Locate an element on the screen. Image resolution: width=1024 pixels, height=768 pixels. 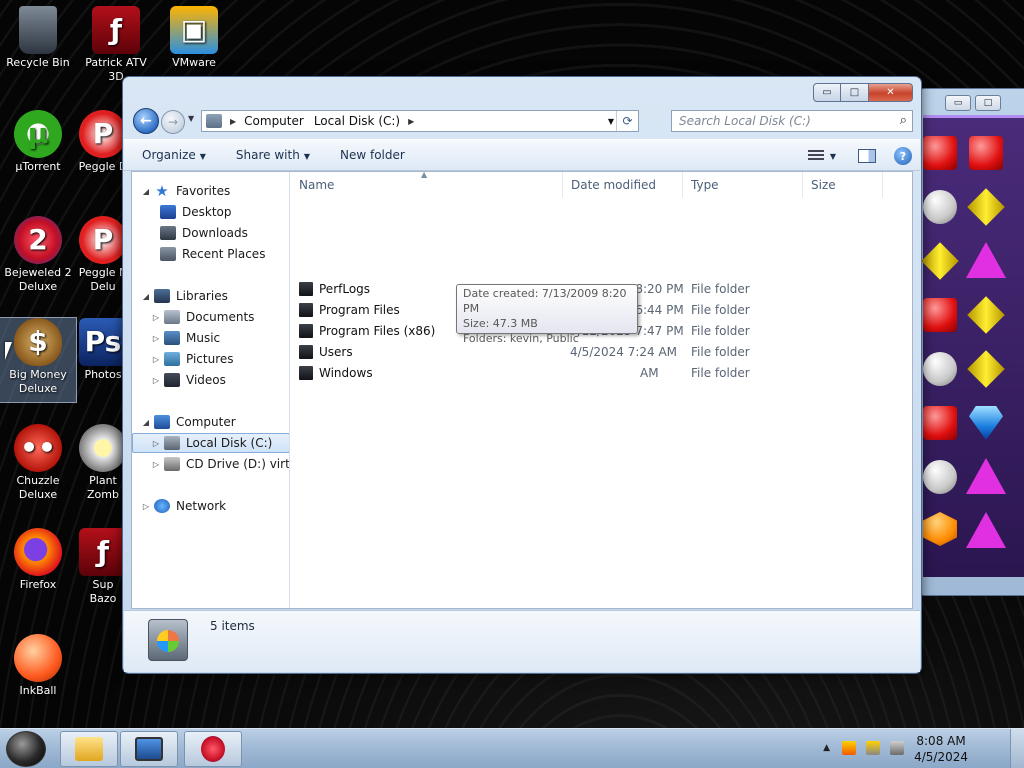
help-icon: ? is located at coordinates (903, 156).